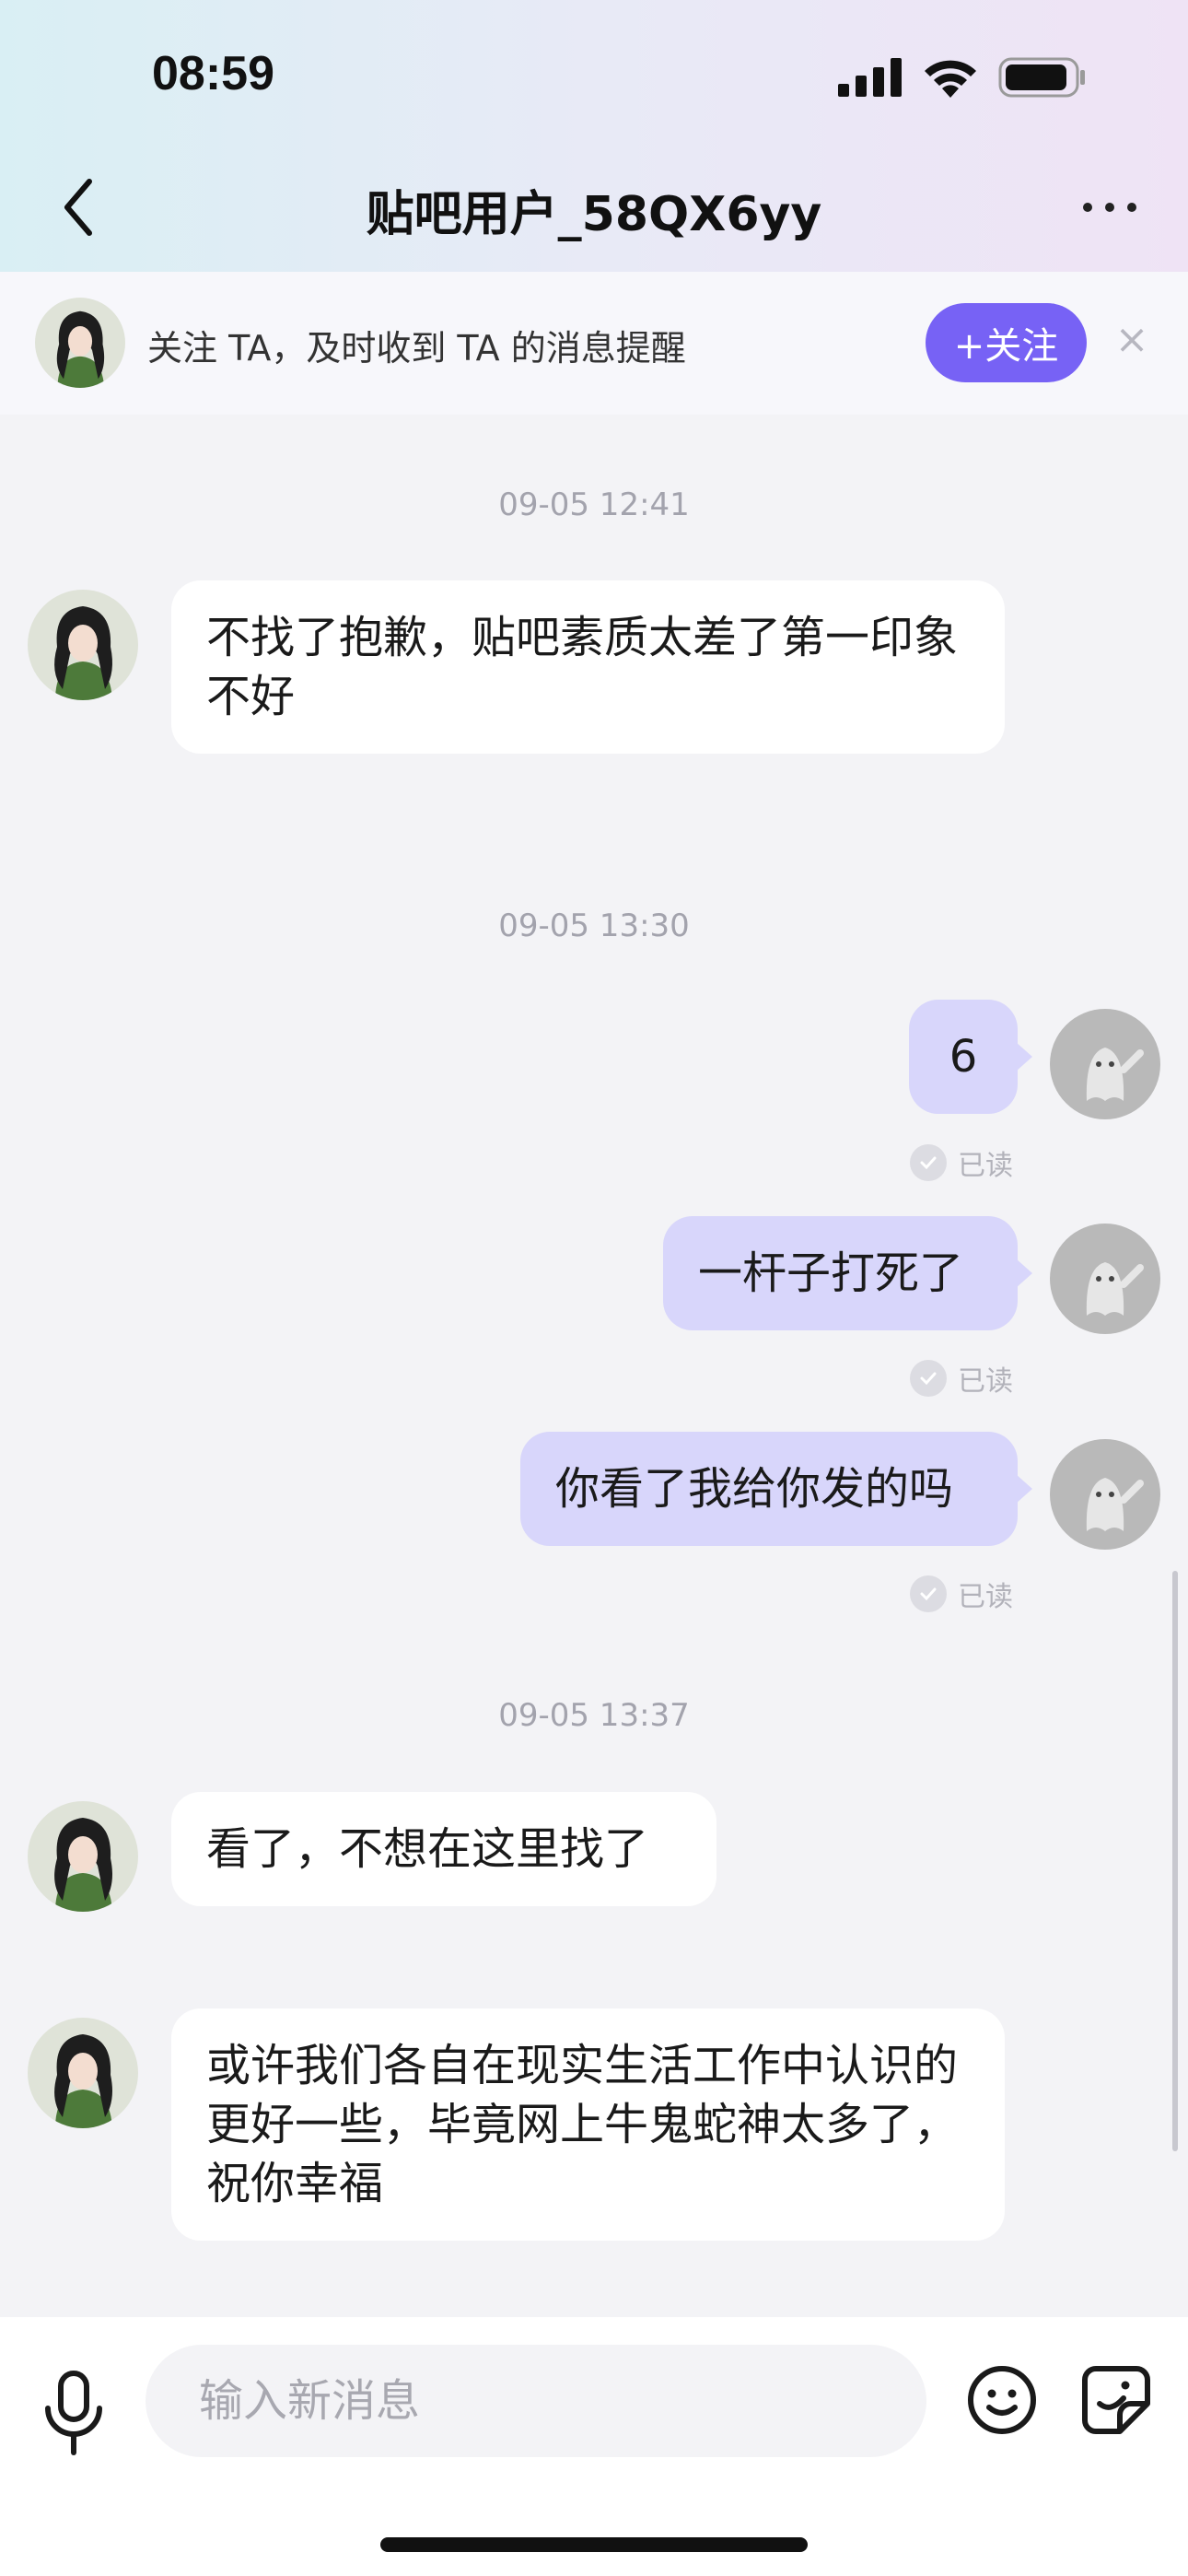 The width and height of the screenshot is (1188, 2576). Describe the element at coordinates (594, 2544) in the screenshot. I see `home-indicator` at that location.